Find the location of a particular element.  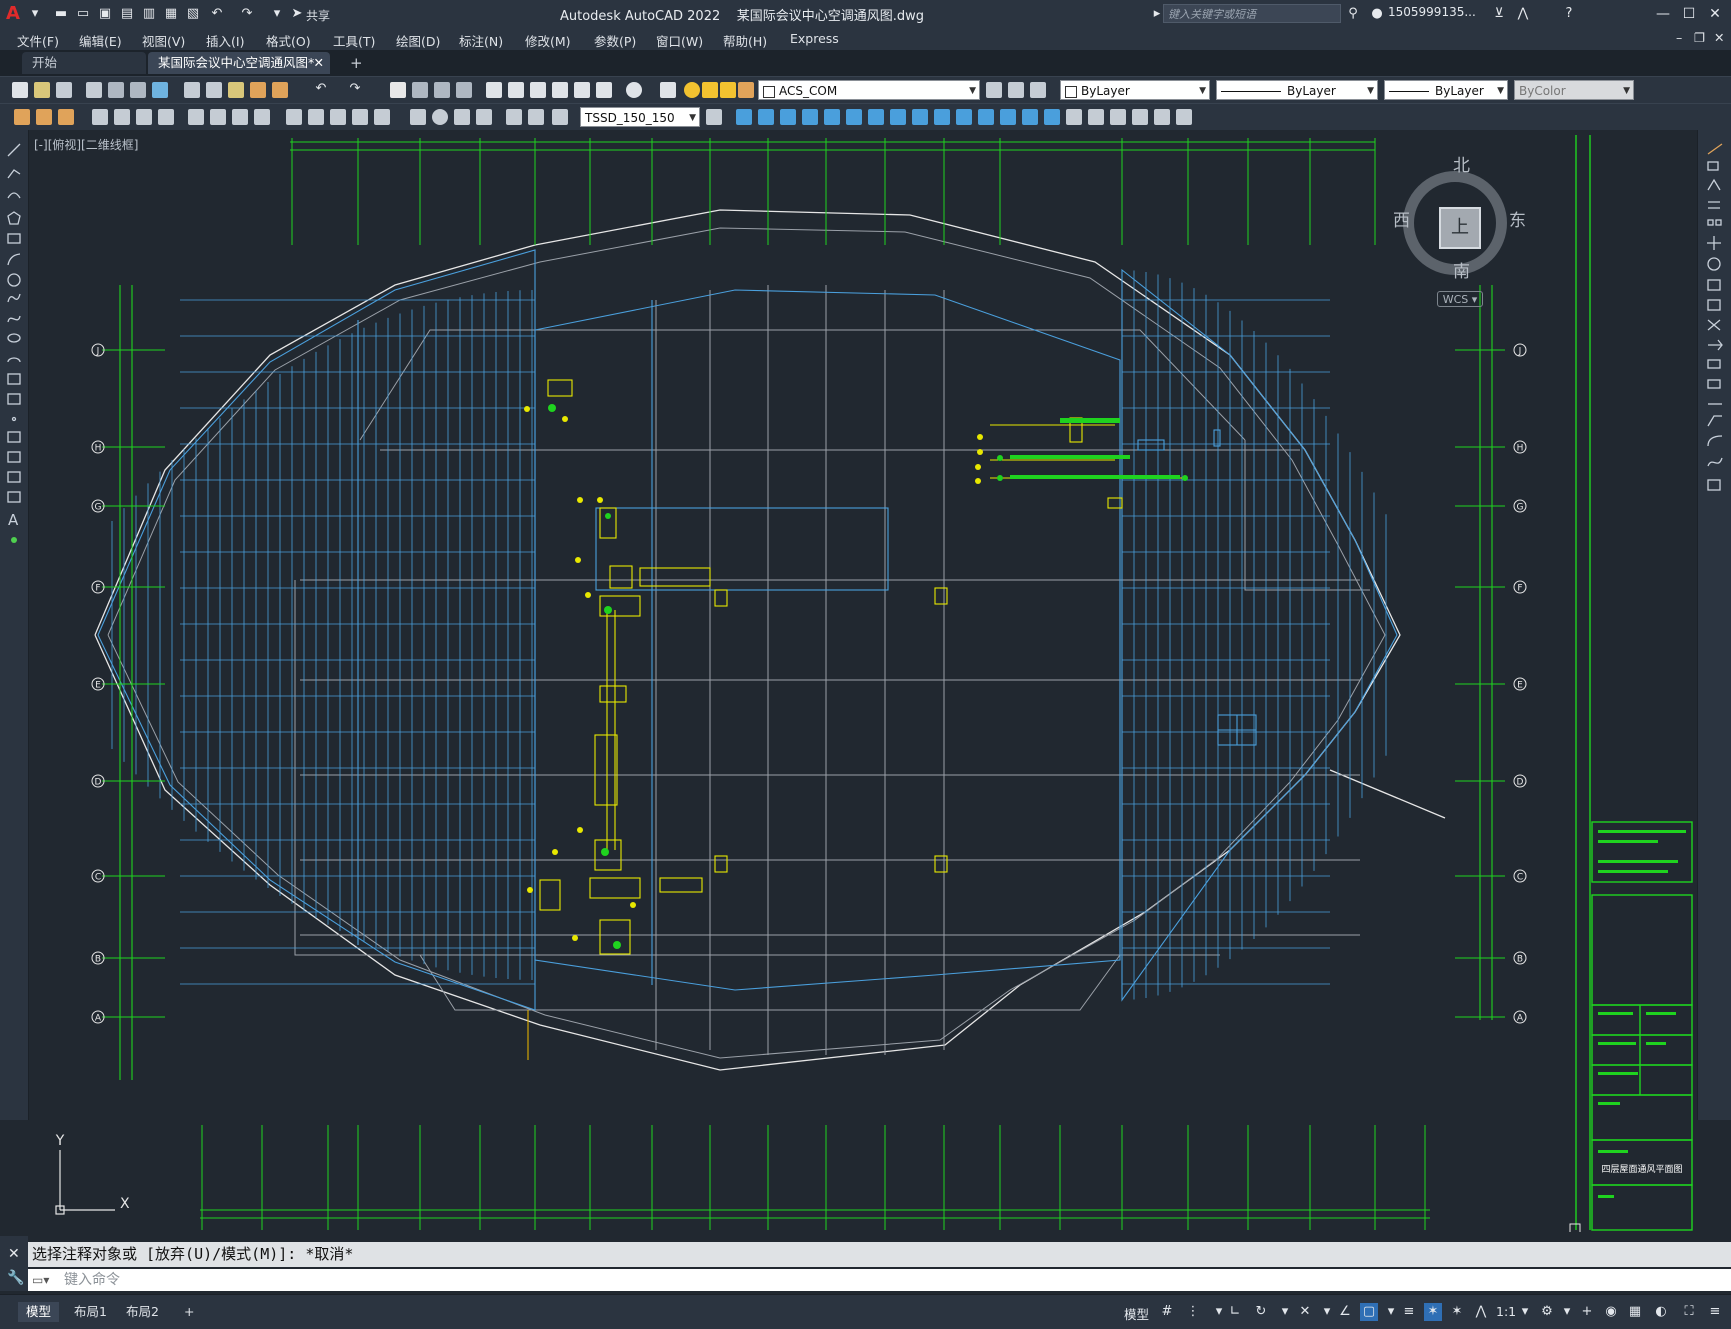

explode-icon is located at coordinates (1096, 117).